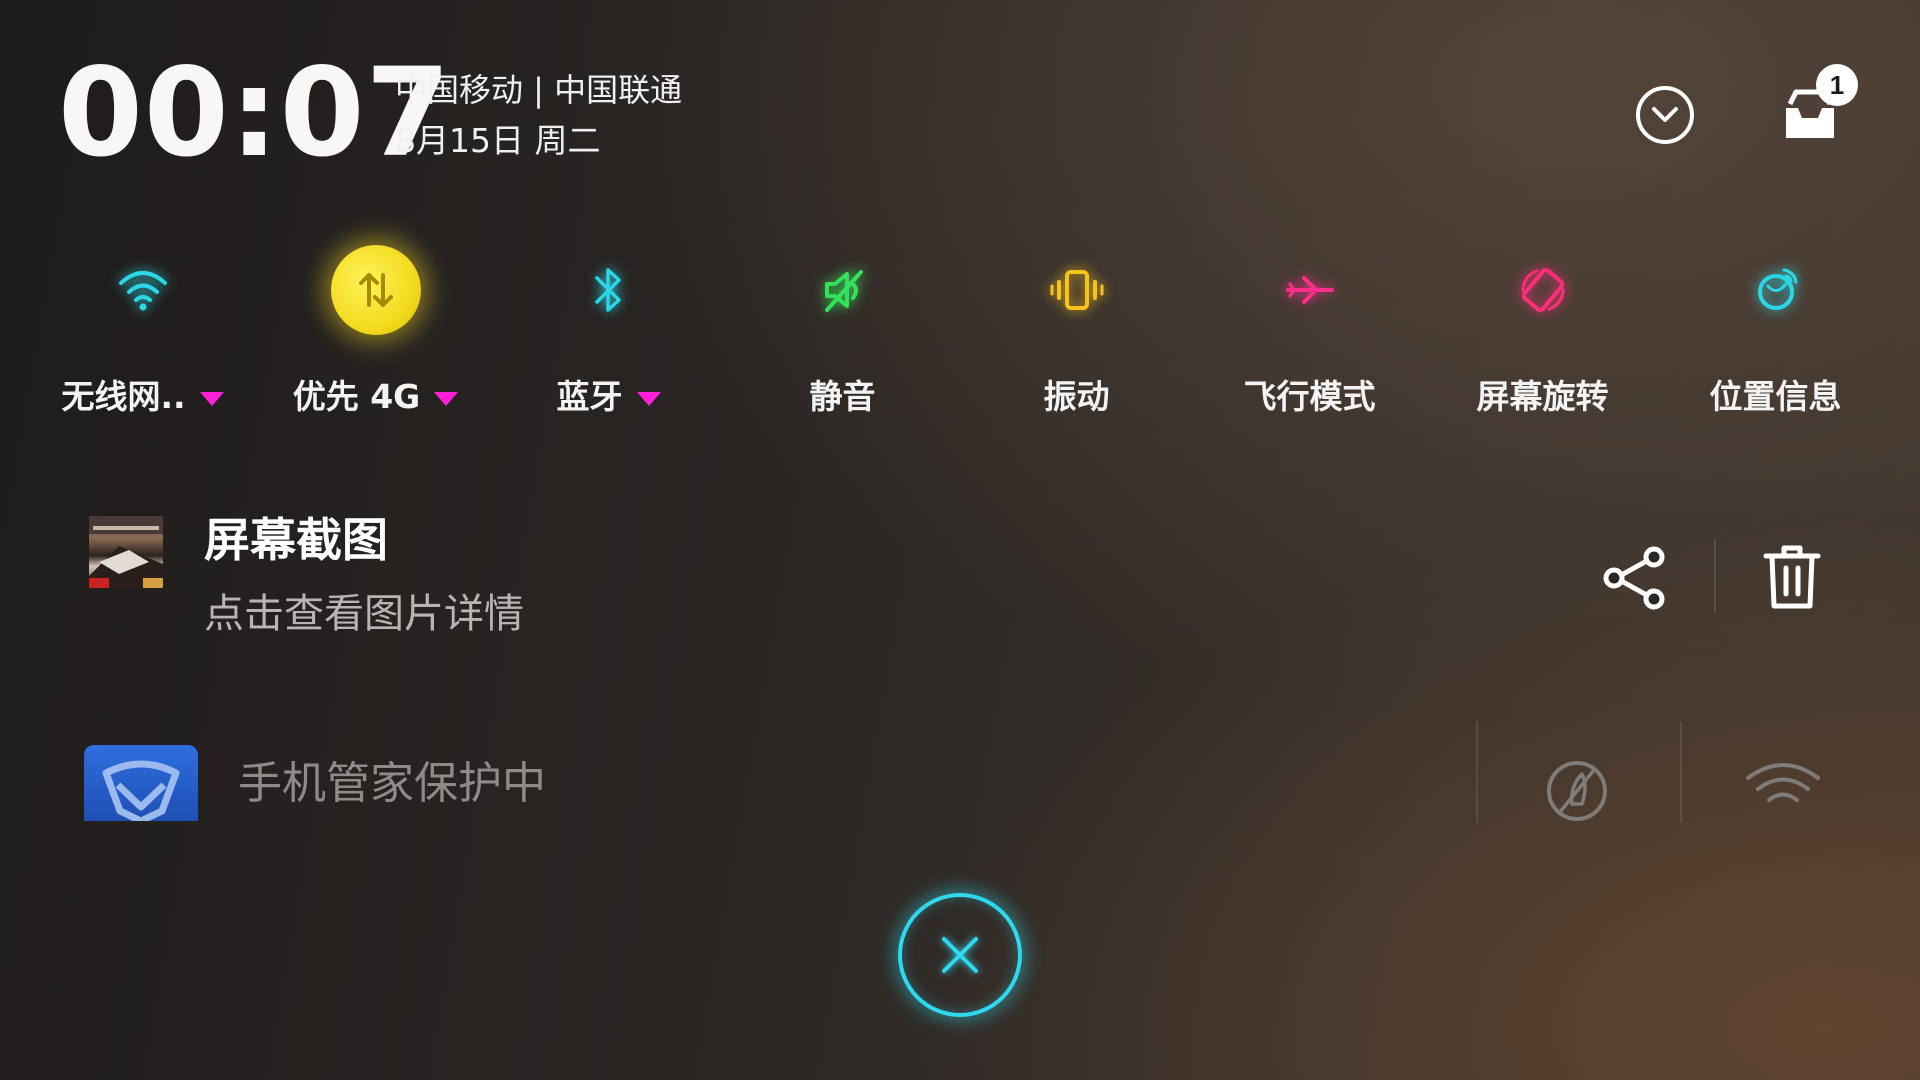 This screenshot has height=1080, width=1920. I want to click on chevron-down-icon, so click(1665, 114).